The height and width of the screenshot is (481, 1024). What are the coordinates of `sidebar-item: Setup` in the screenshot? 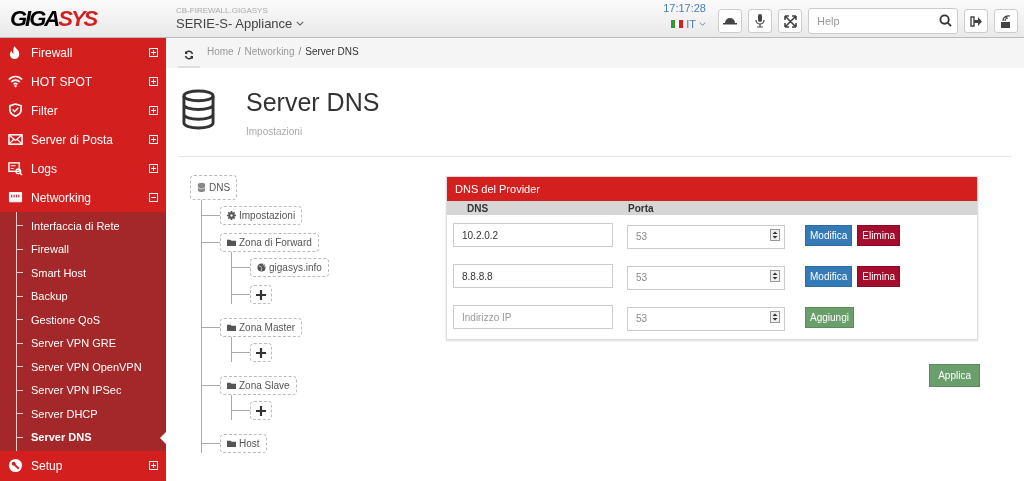 It's located at (83, 465).